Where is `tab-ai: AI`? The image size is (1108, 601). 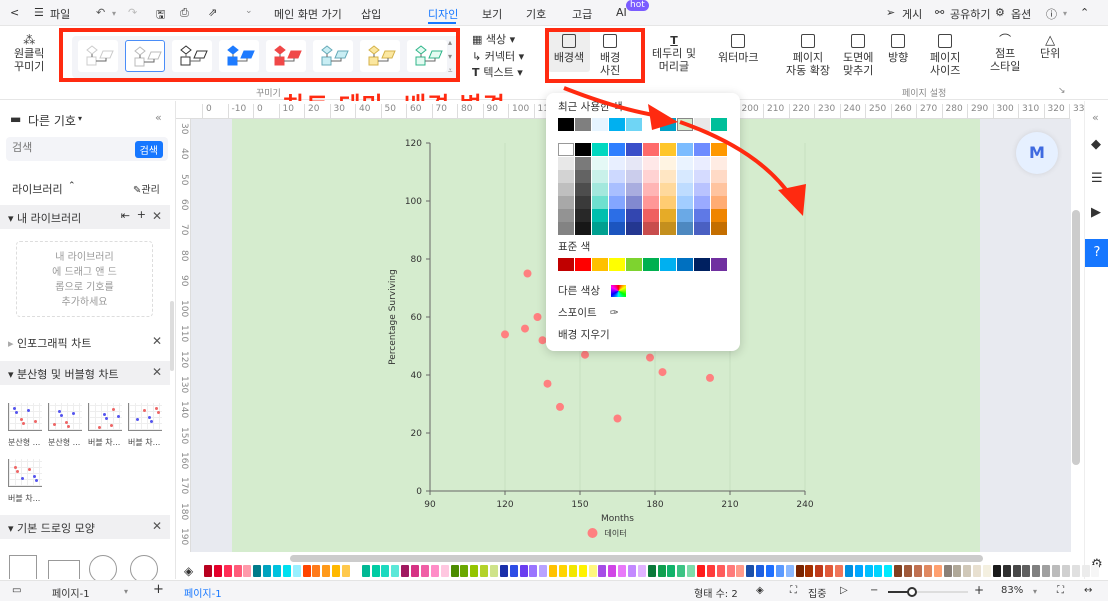
tab-ai: AI is located at coordinates (621, 12).